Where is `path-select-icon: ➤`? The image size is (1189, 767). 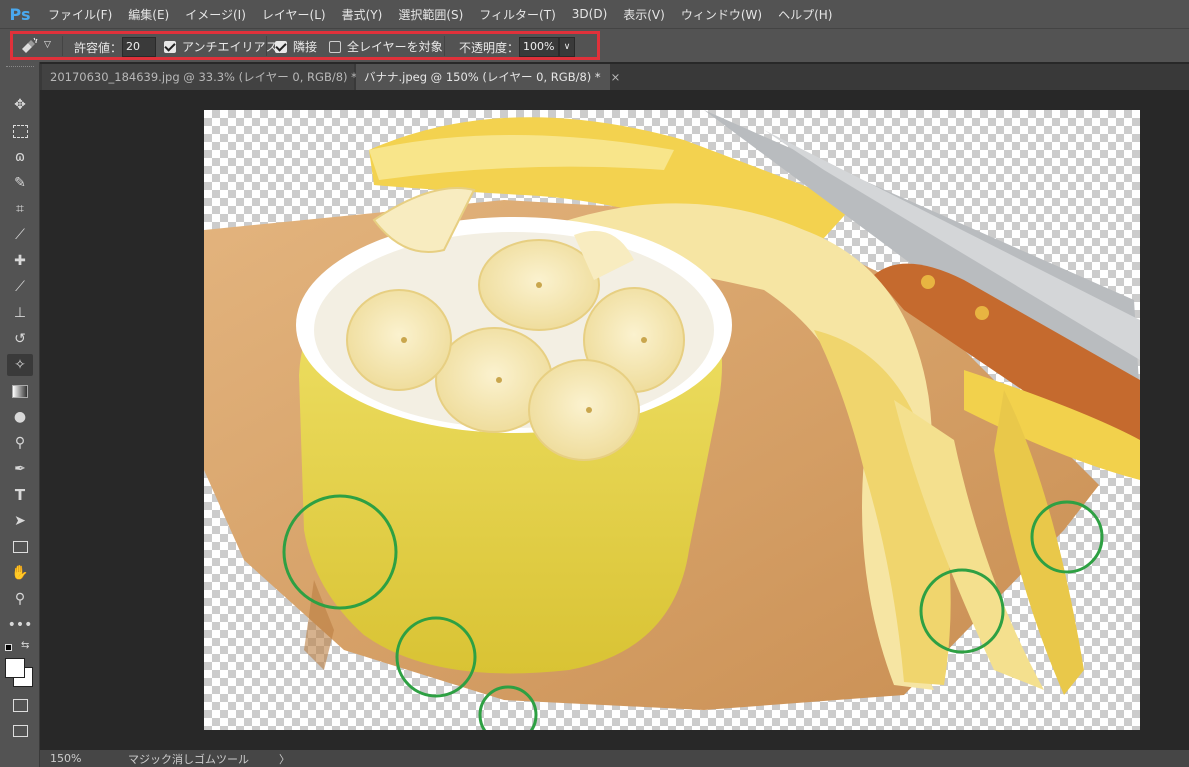
path-select-icon: ➤ is located at coordinates (20, 521).